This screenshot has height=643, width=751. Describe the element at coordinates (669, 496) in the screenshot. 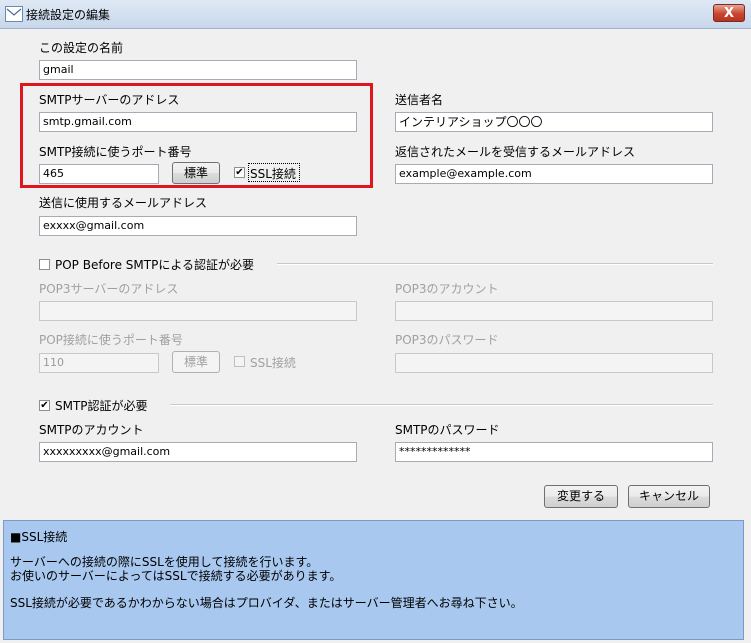

I see `cancel-button: キャンセル` at that location.